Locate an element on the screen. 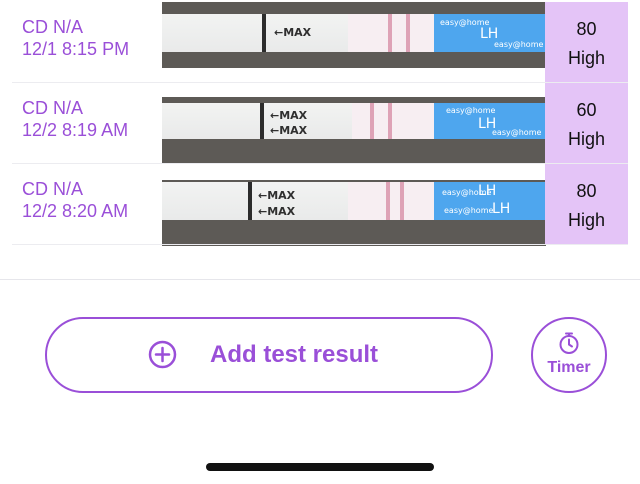 This screenshot has width=640, height=484. strip-body: ←MAX ←MAX easy@home LH easy@home LH is located at coordinates (354, 201).